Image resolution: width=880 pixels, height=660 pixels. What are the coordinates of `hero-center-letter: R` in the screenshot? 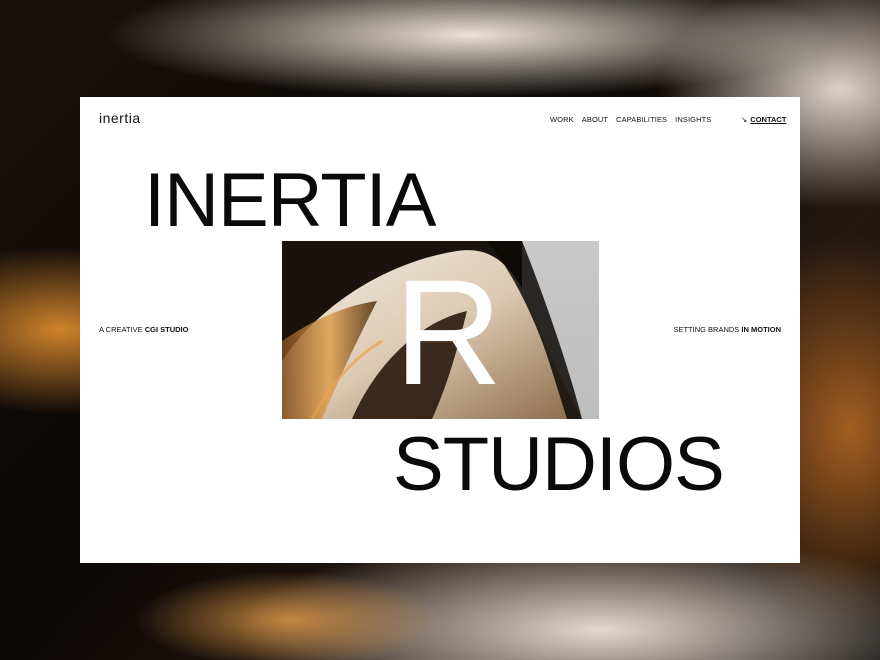 It's located at (448, 332).